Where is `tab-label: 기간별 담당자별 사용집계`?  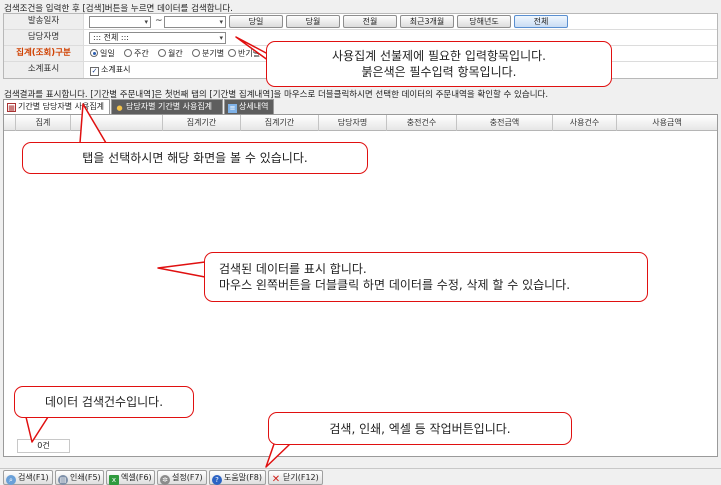 tab-label: 기간별 담당자별 사용집계 is located at coordinates (61, 106).